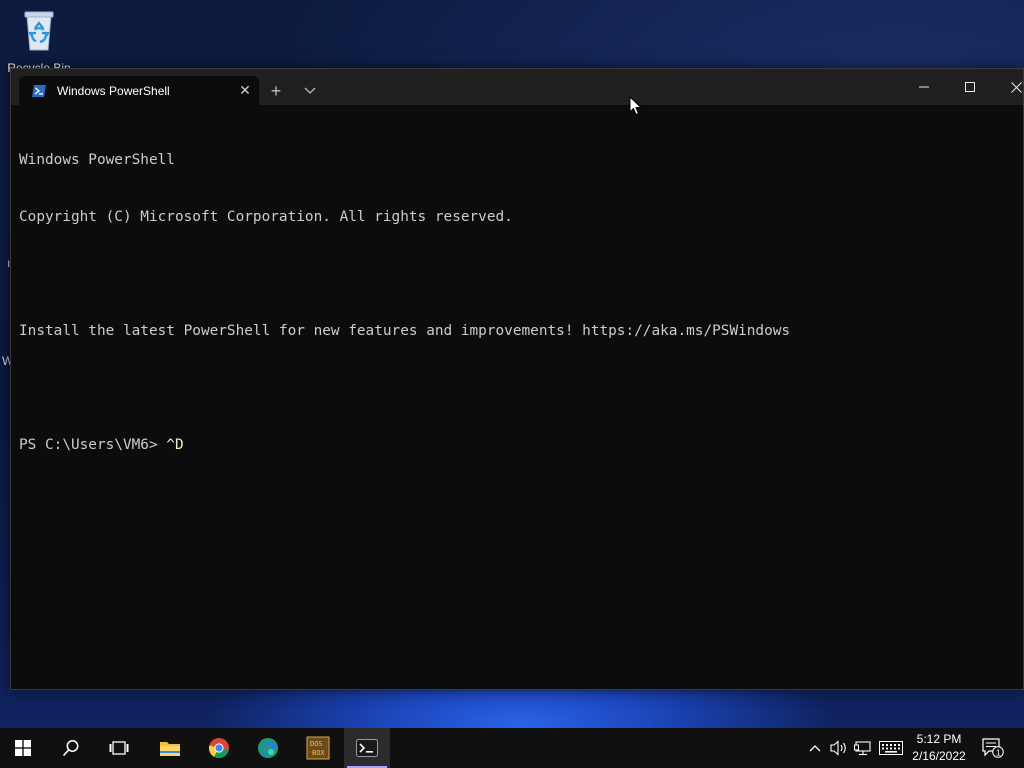  Describe the element at coordinates (93, 445) in the screenshot. I see `prompt: PS C:\Users\VM6>` at that location.